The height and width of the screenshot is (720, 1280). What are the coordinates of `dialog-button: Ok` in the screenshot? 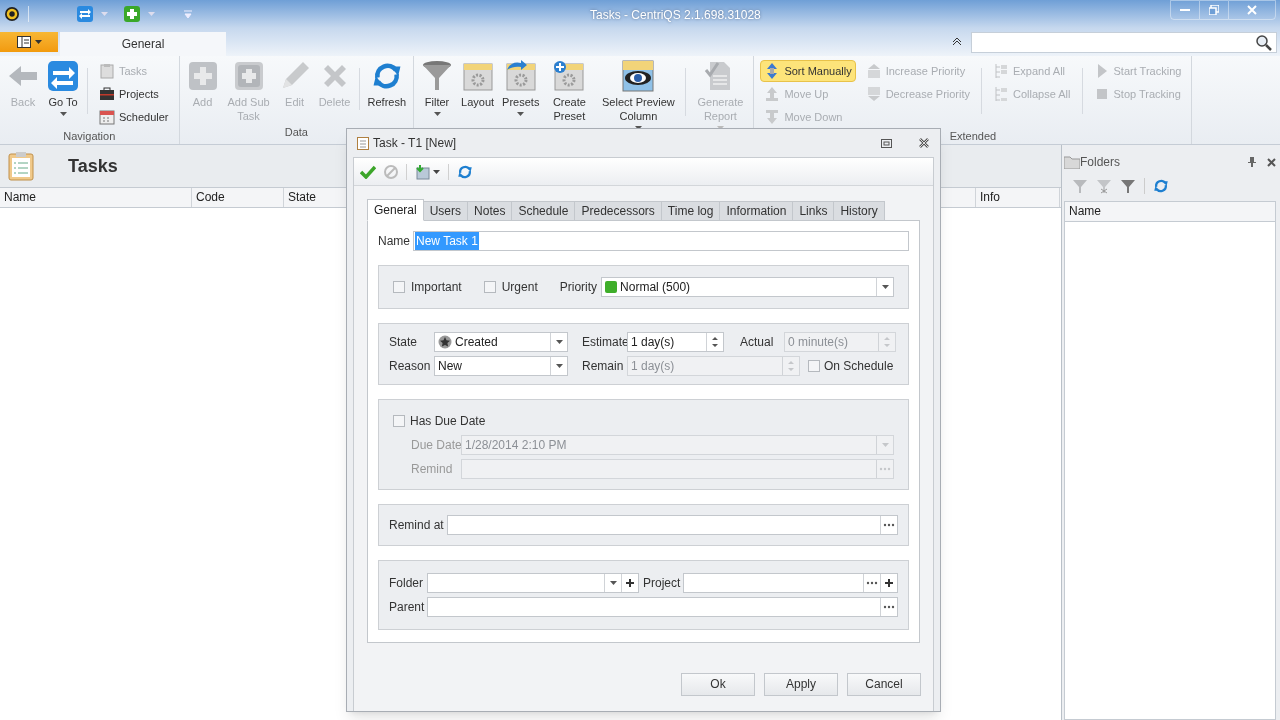 It's located at (718, 684).